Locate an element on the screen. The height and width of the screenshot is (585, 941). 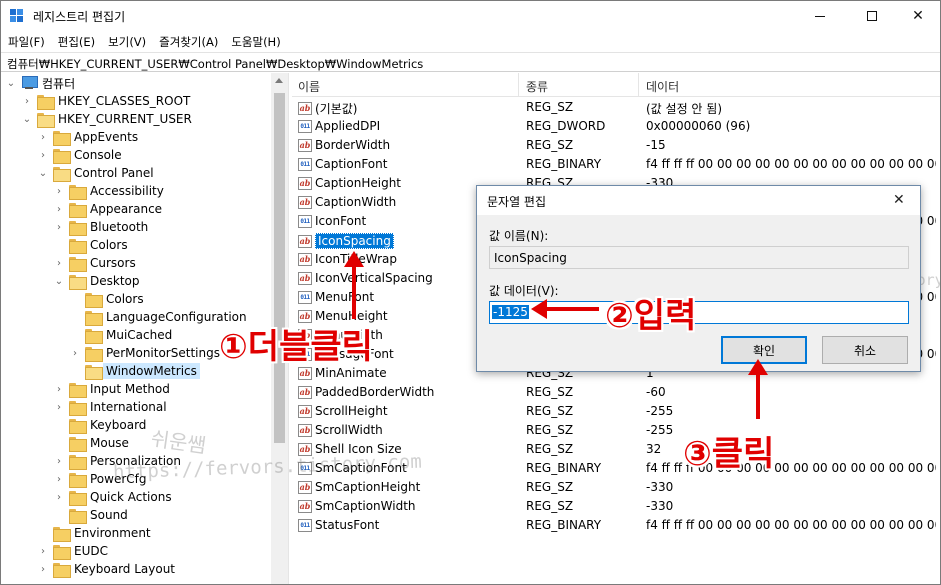
annotation-step-3: ③클릭 is located at coordinates (729, 454).